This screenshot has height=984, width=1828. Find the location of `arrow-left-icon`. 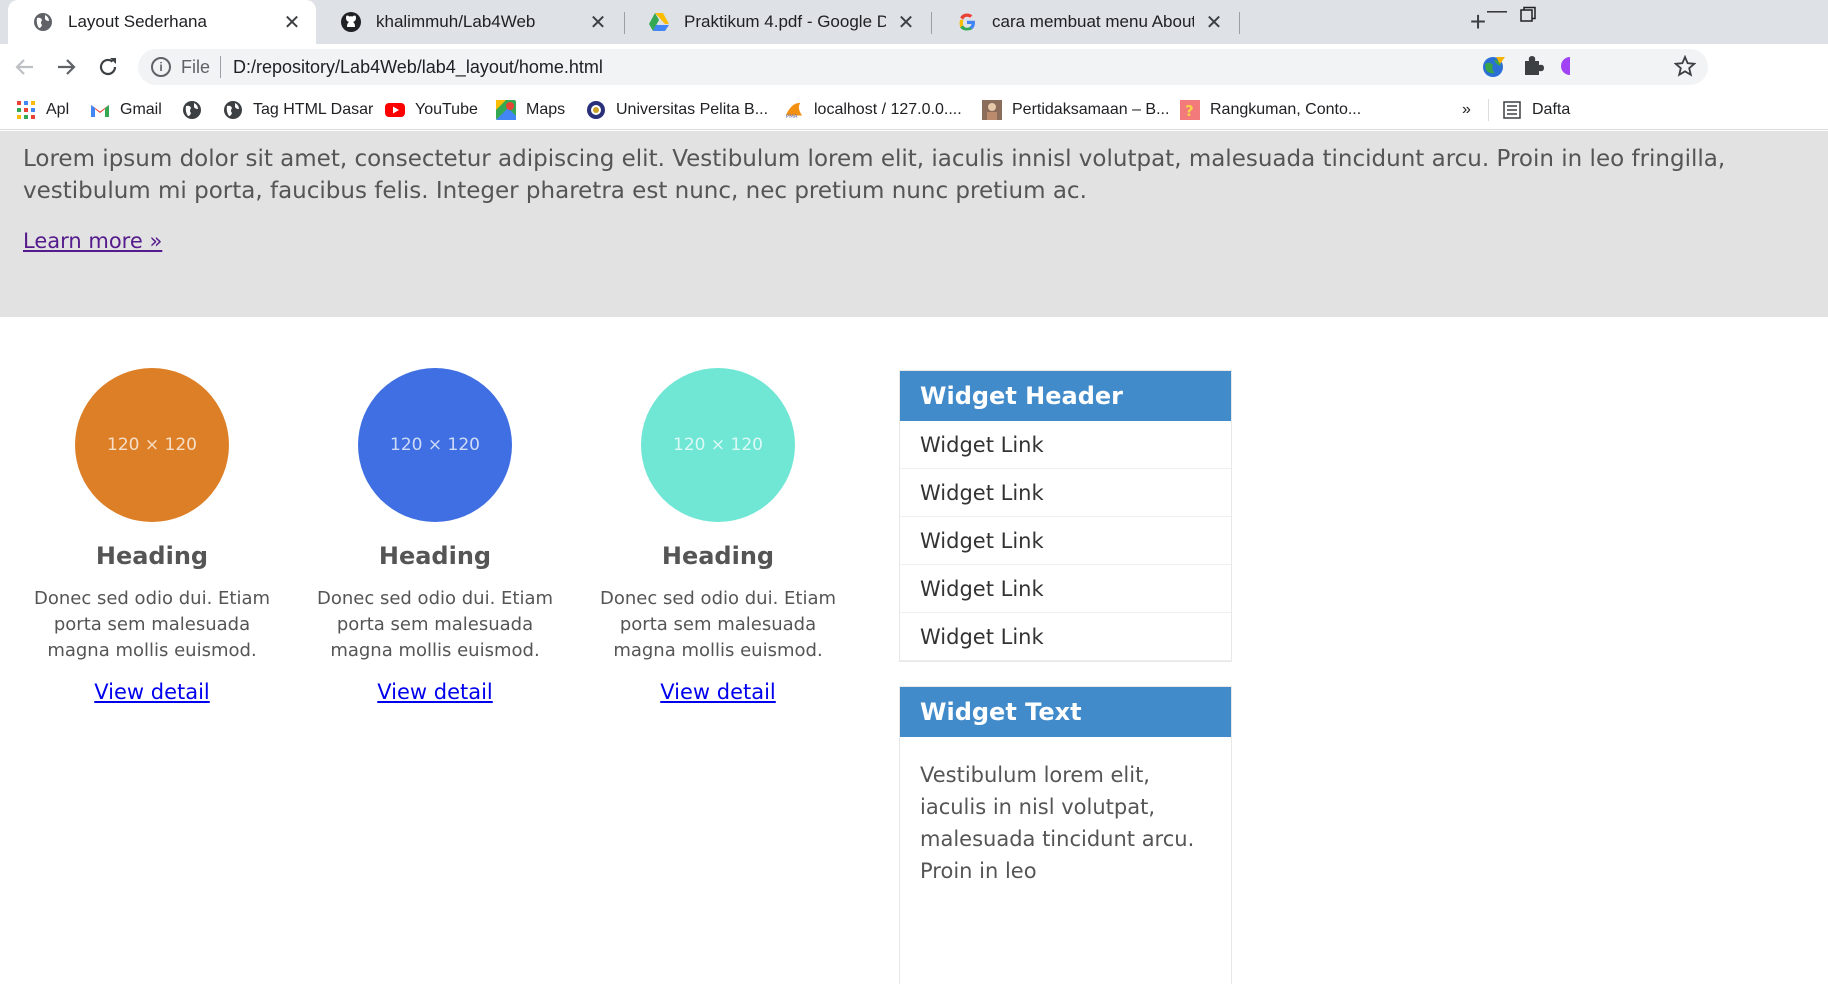

arrow-left-icon is located at coordinates (24, 67).